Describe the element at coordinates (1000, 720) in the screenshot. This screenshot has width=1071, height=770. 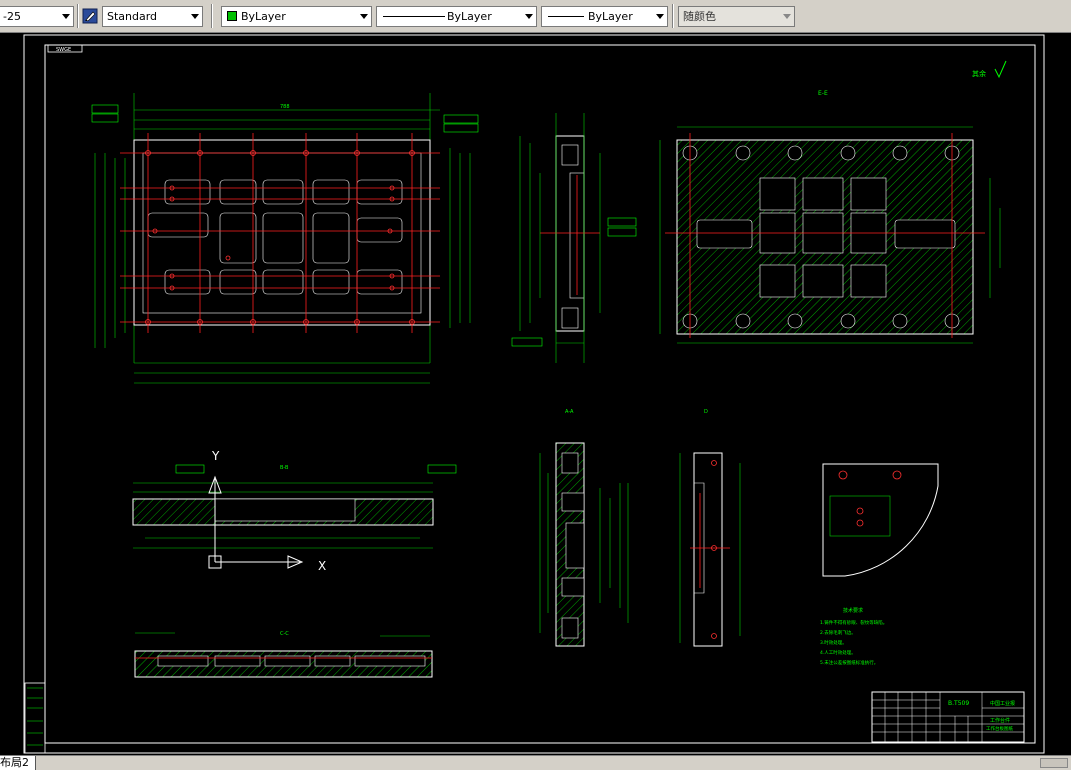
I see `title-block-part: 工作台件` at that location.